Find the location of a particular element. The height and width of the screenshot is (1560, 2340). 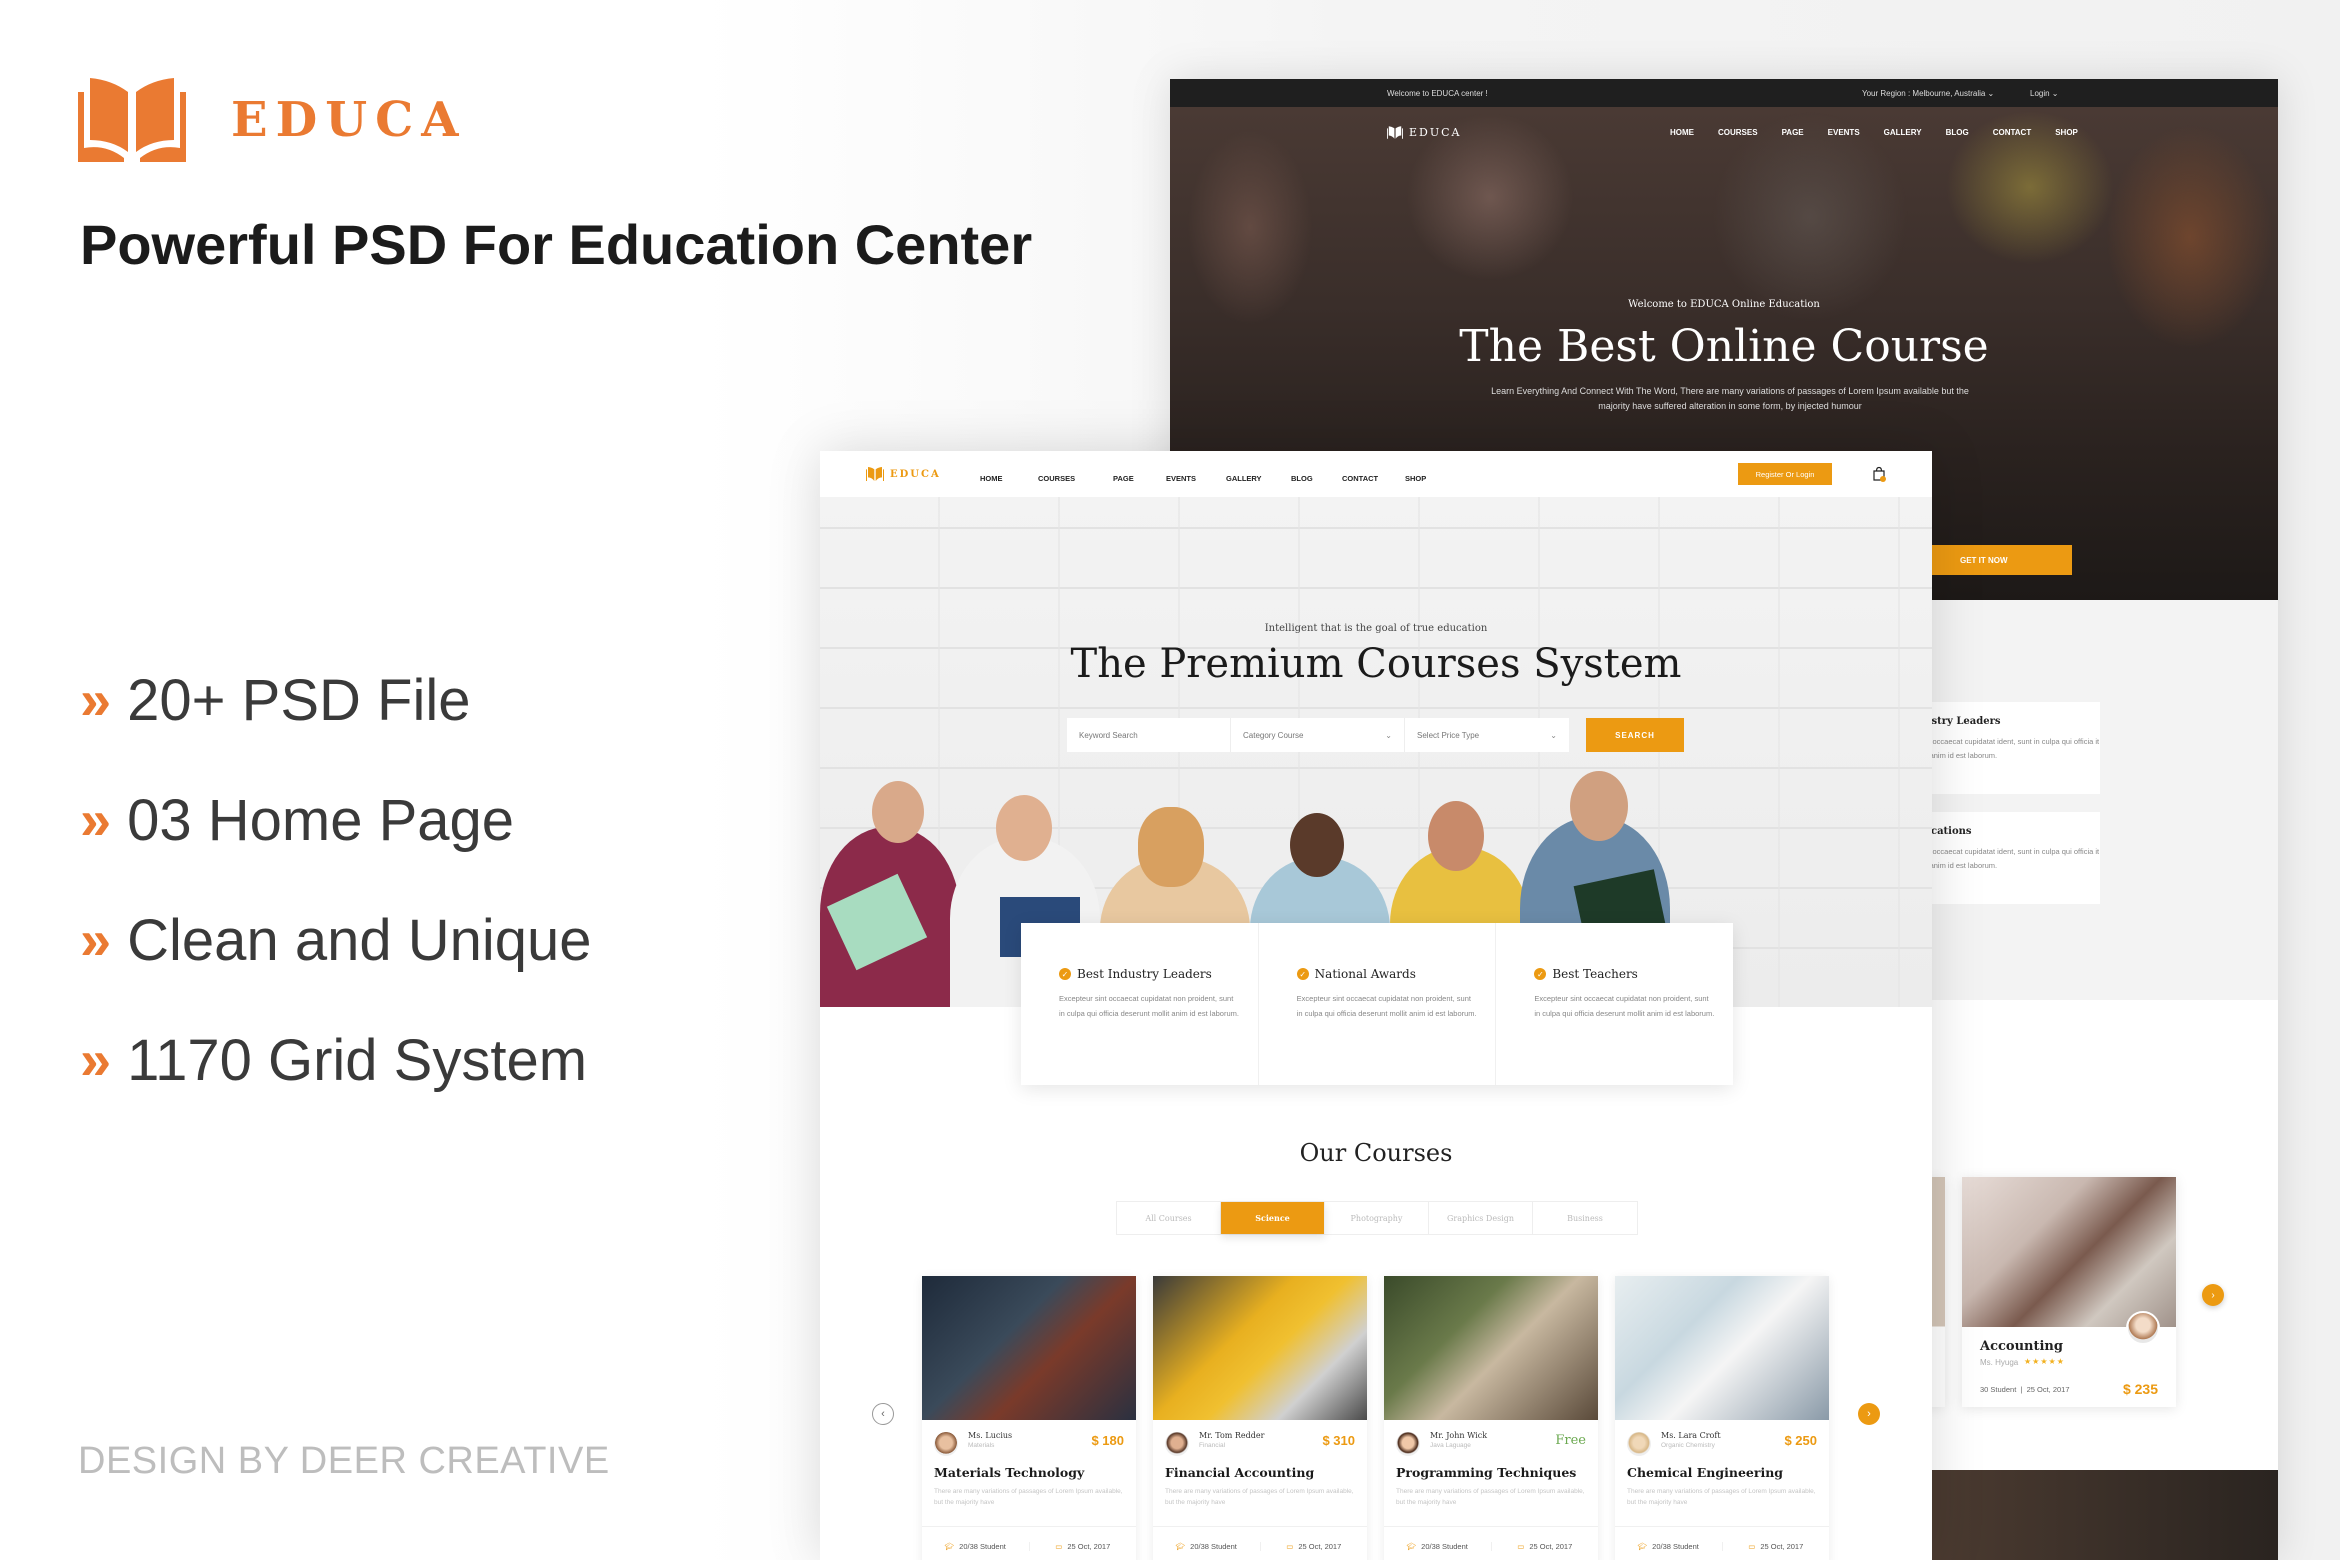

login-dropdown: Login ⌄ is located at coordinates (2044, 93).